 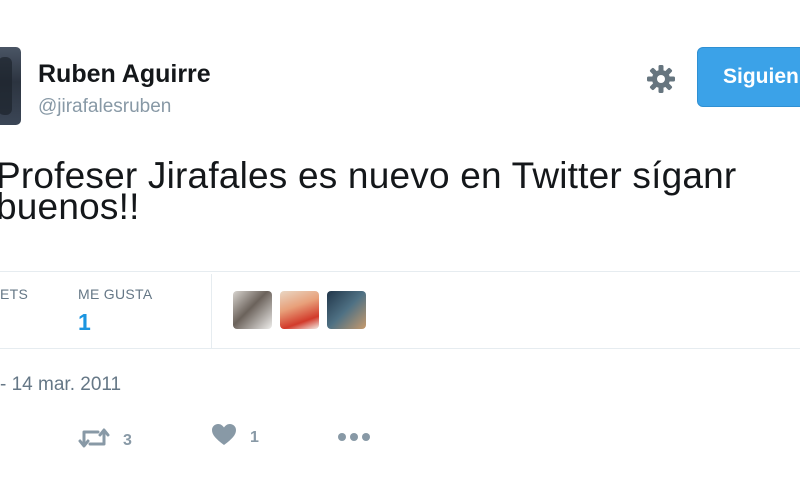 What do you see at coordinates (104, 107) in the screenshot?
I see `username-handle: @jirafalesruben` at bounding box center [104, 107].